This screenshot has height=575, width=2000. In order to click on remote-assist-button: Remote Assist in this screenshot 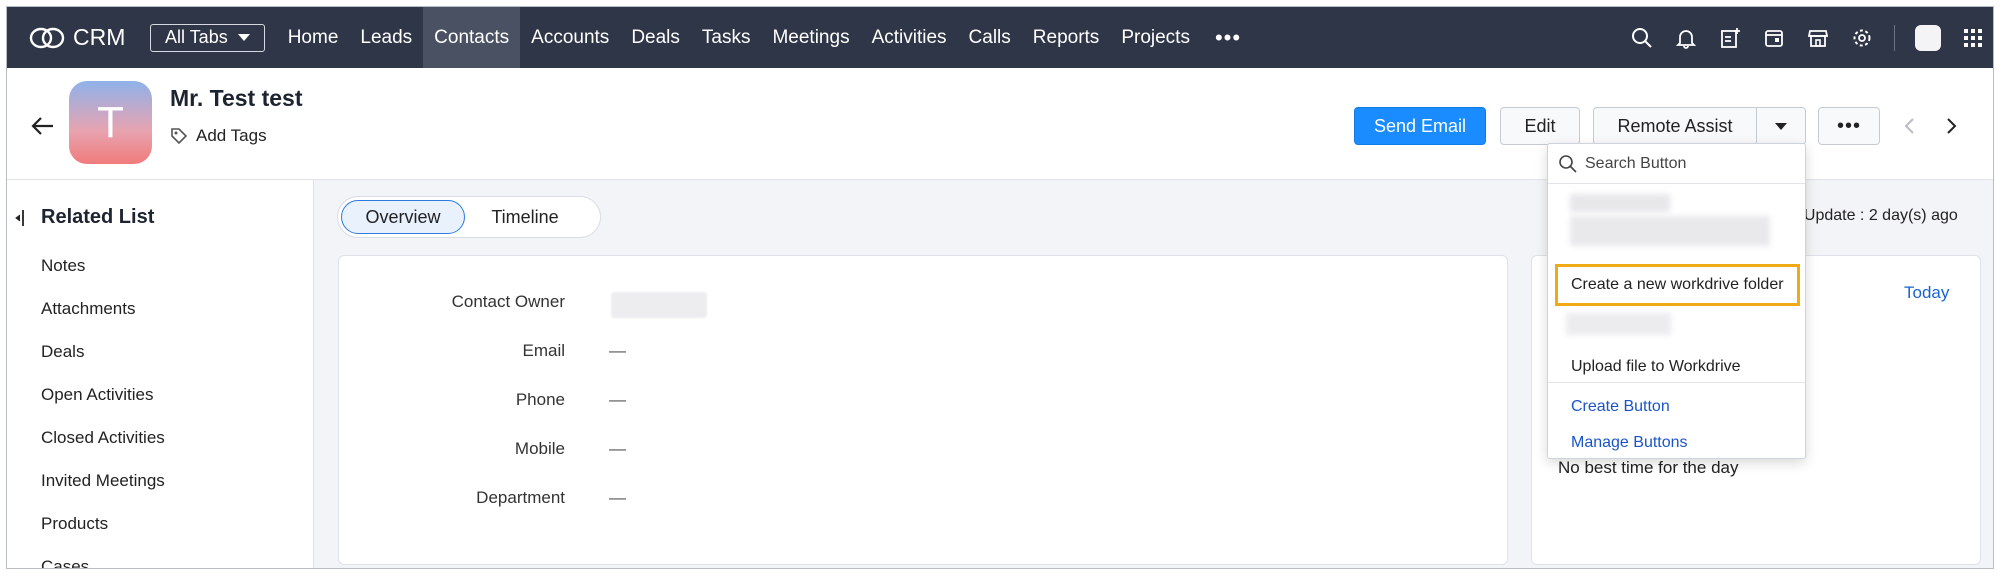, I will do `click(1675, 126)`.